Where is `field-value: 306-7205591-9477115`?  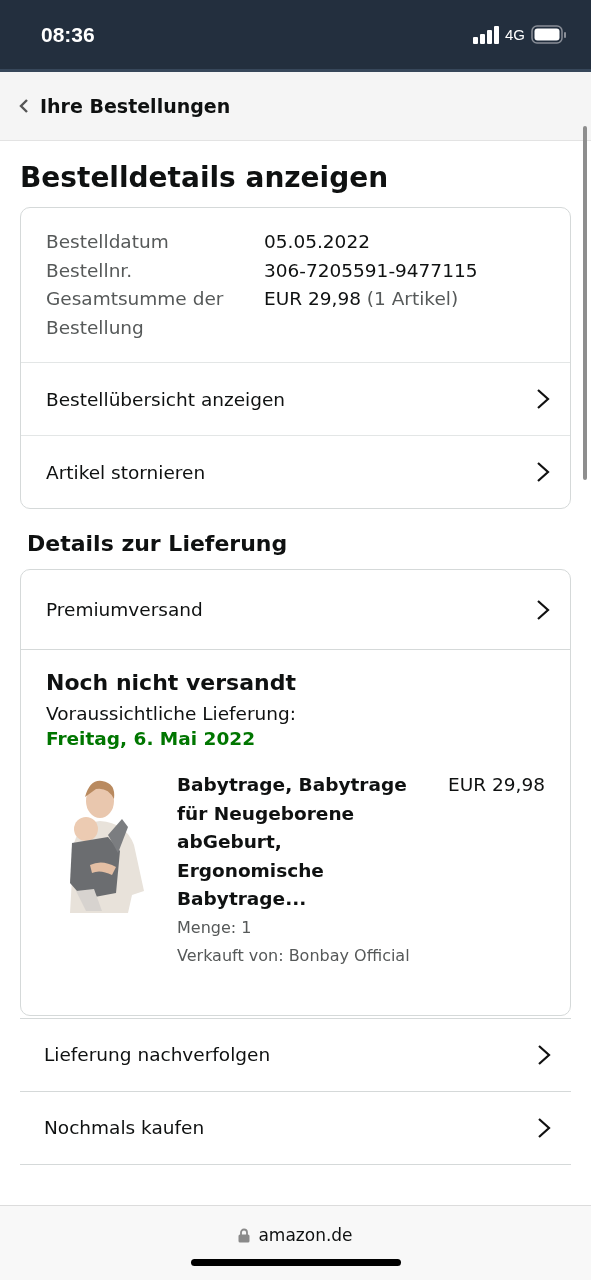 field-value: 306-7205591-9477115 is located at coordinates (371, 270).